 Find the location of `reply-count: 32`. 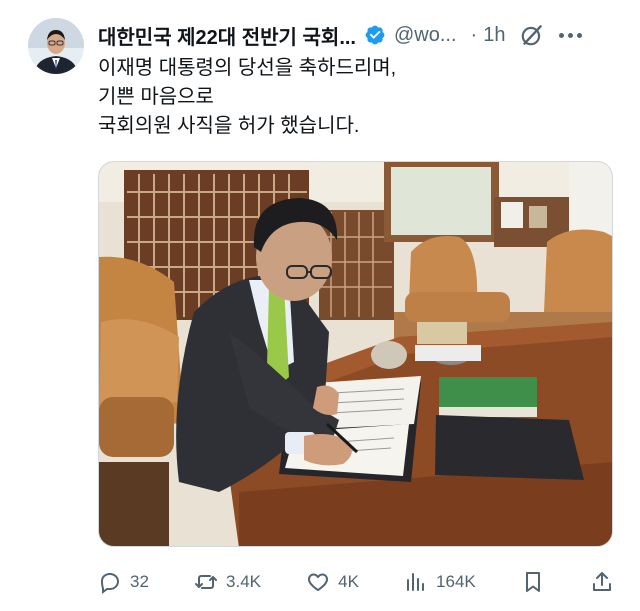

reply-count: 32 is located at coordinates (139, 581).